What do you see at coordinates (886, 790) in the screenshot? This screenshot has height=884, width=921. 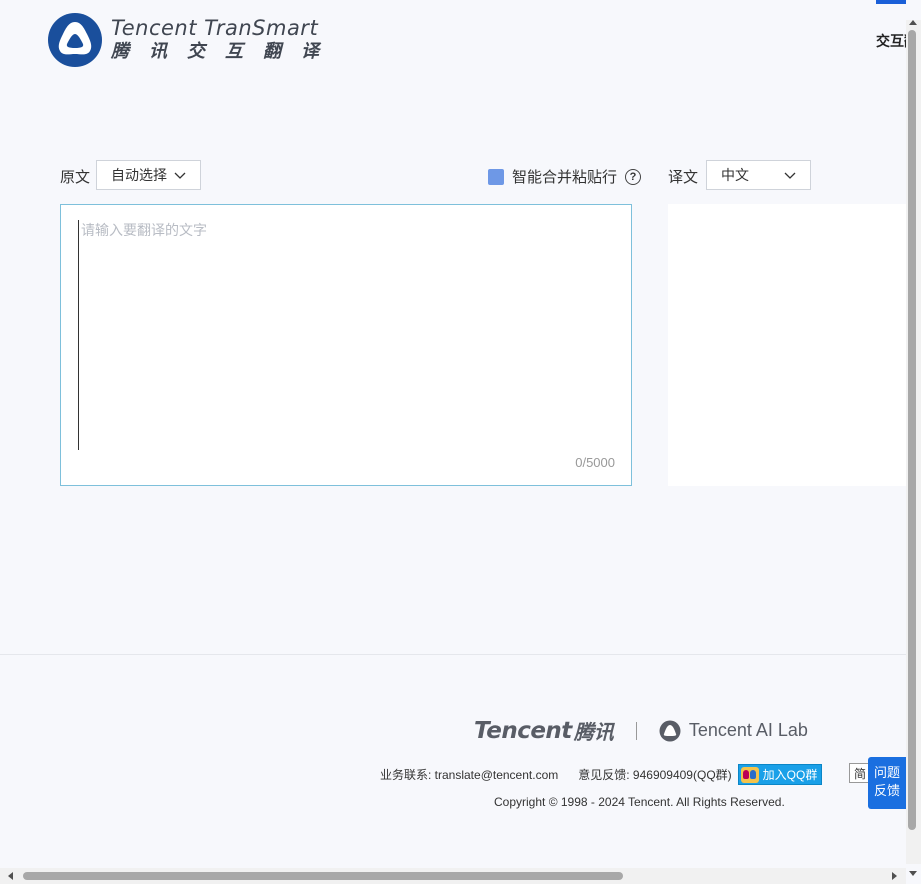 I see `feedback-float-line2: 反馈` at bounding box center [886, 790].